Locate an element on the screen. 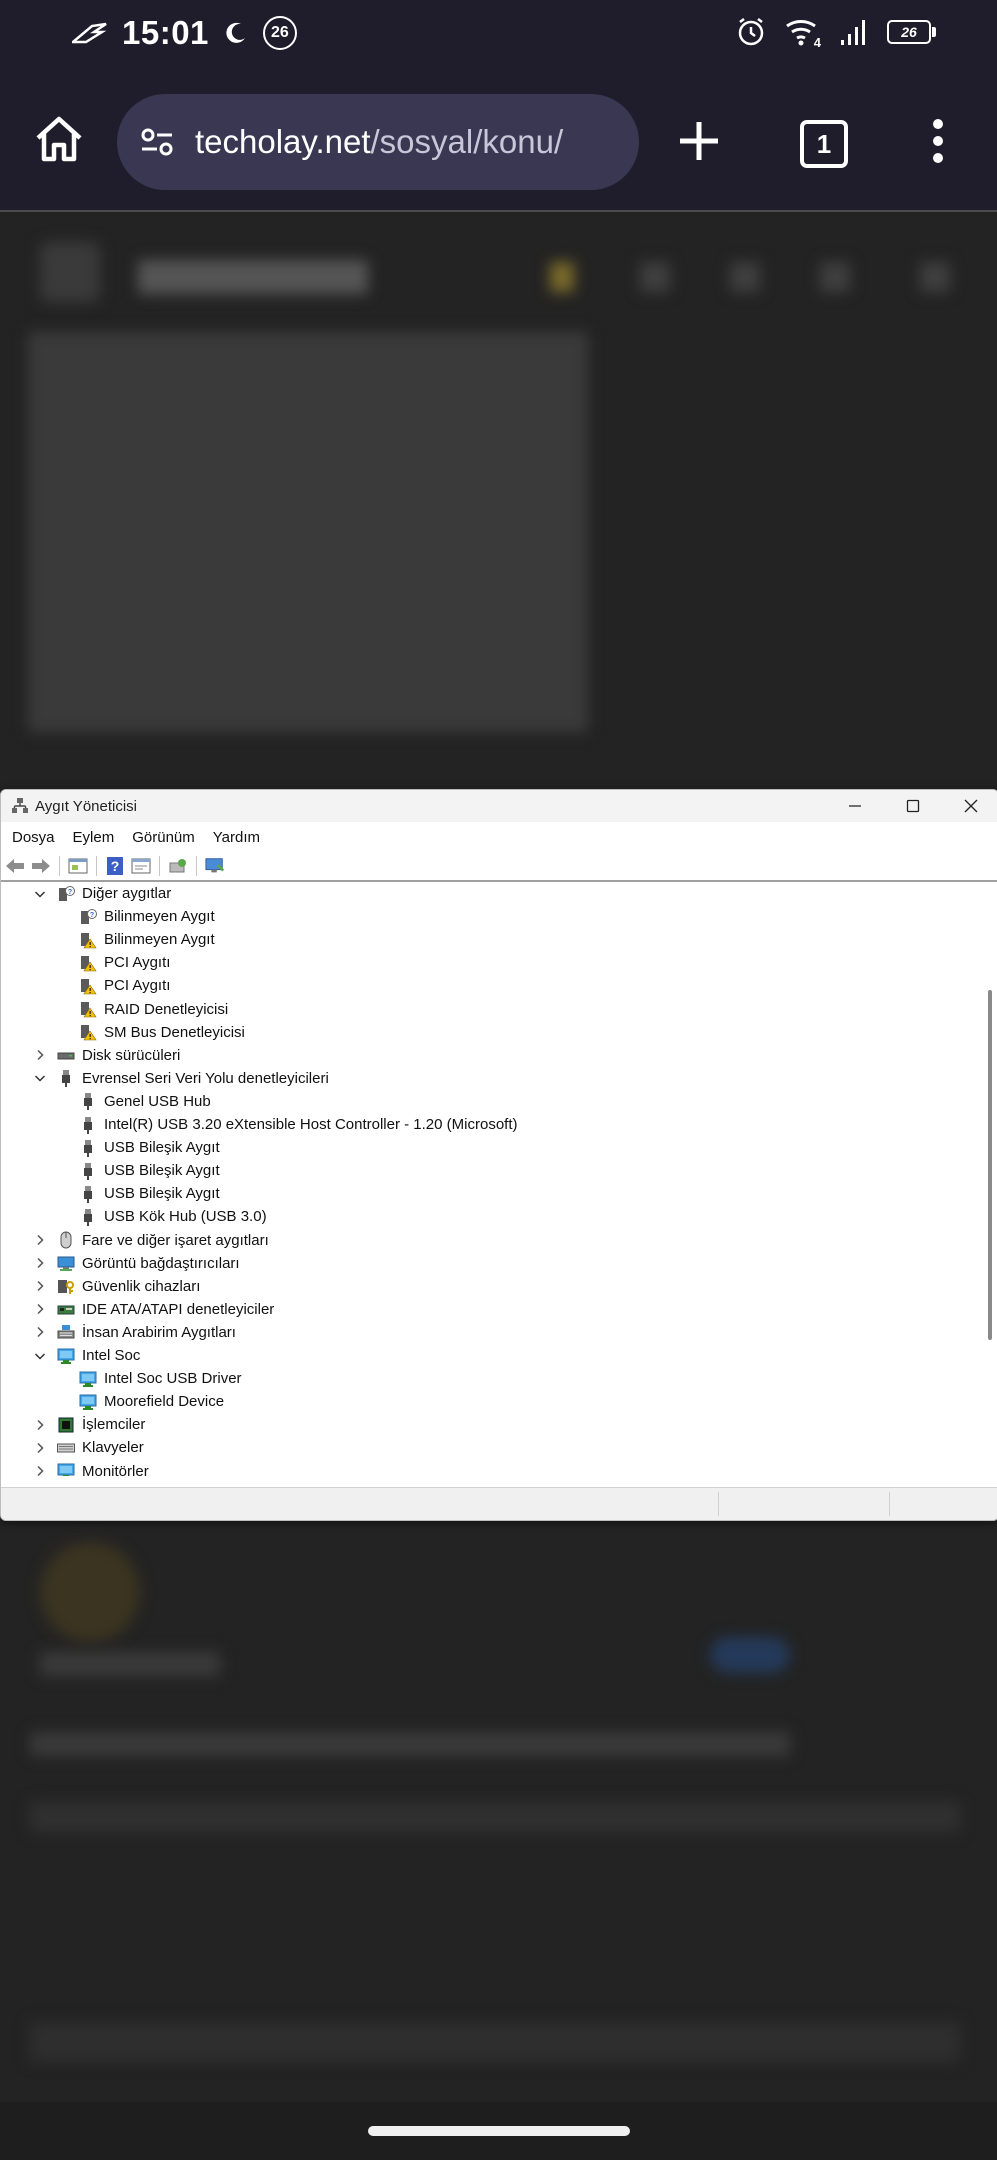  disk-drive-icon is located at coordinates (66, 1055).